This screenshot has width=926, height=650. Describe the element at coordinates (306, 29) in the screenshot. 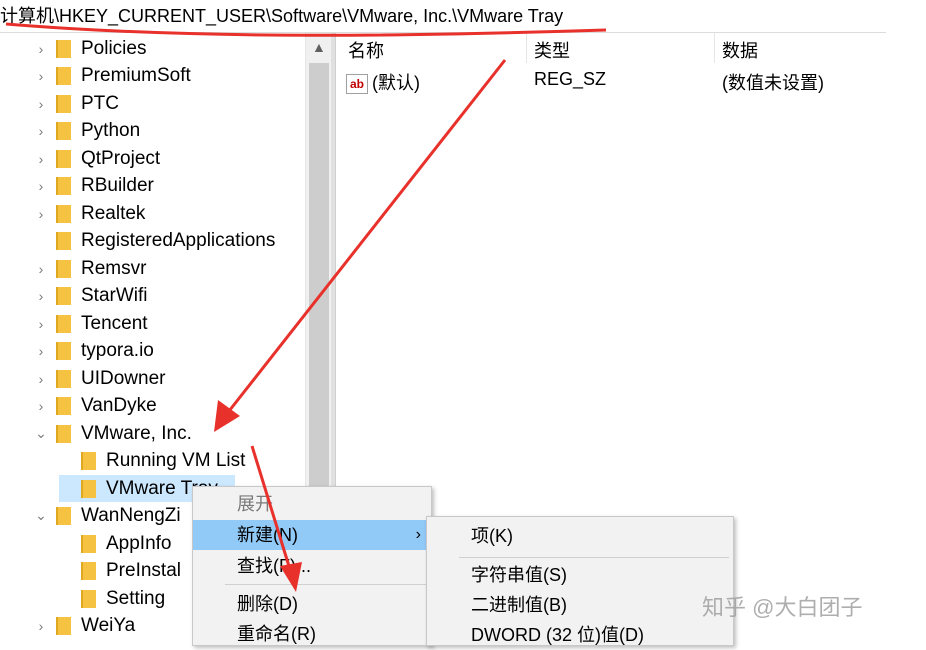

I see `annotation-underline` at that location.